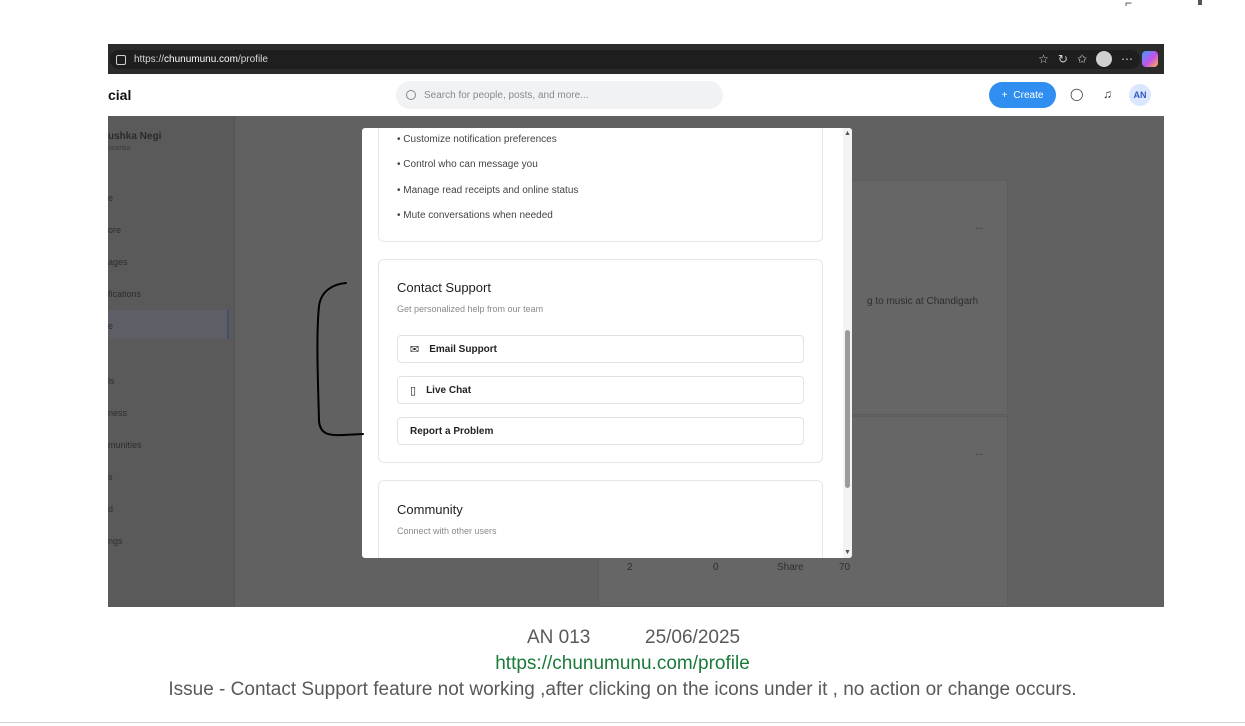  I want to click on issue-id: AN 013, so click(559, 637).